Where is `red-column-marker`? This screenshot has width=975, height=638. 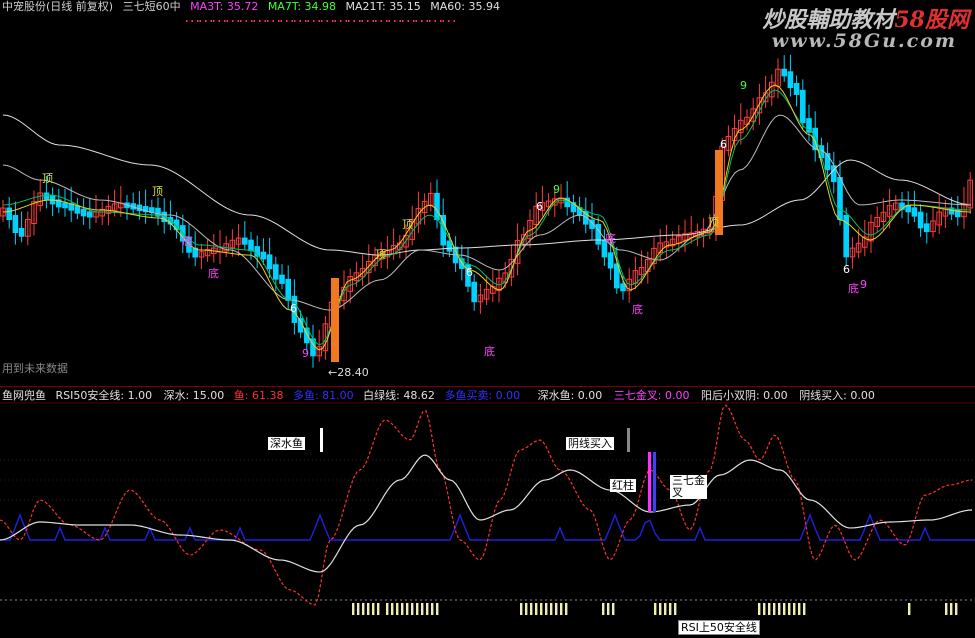
red-column-marker is located at coordinates (654, 482).